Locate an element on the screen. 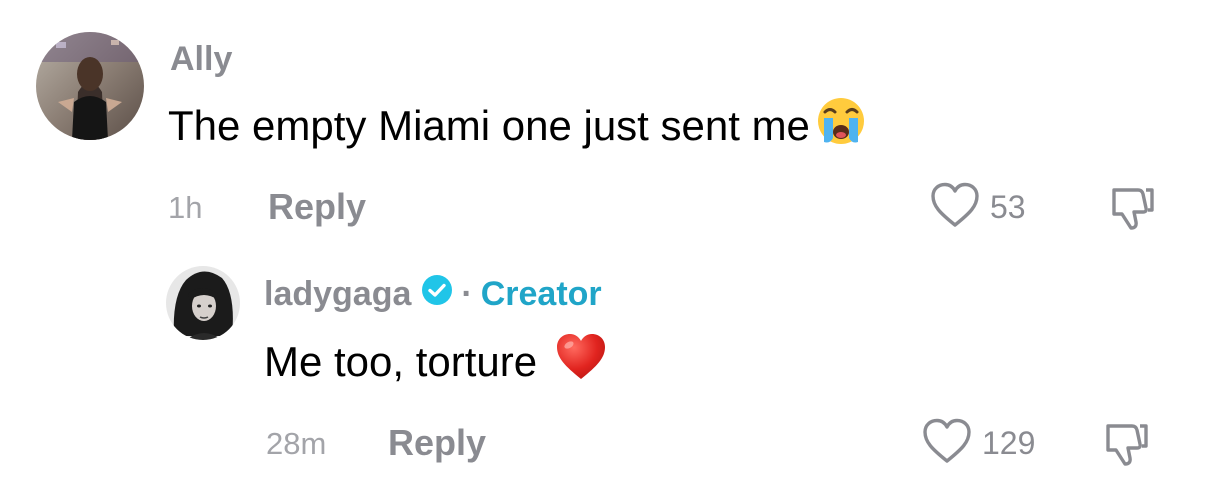 The width and height of the screenshot is (1206, 502). like-button: 53 is located at coordinates (978, 207).